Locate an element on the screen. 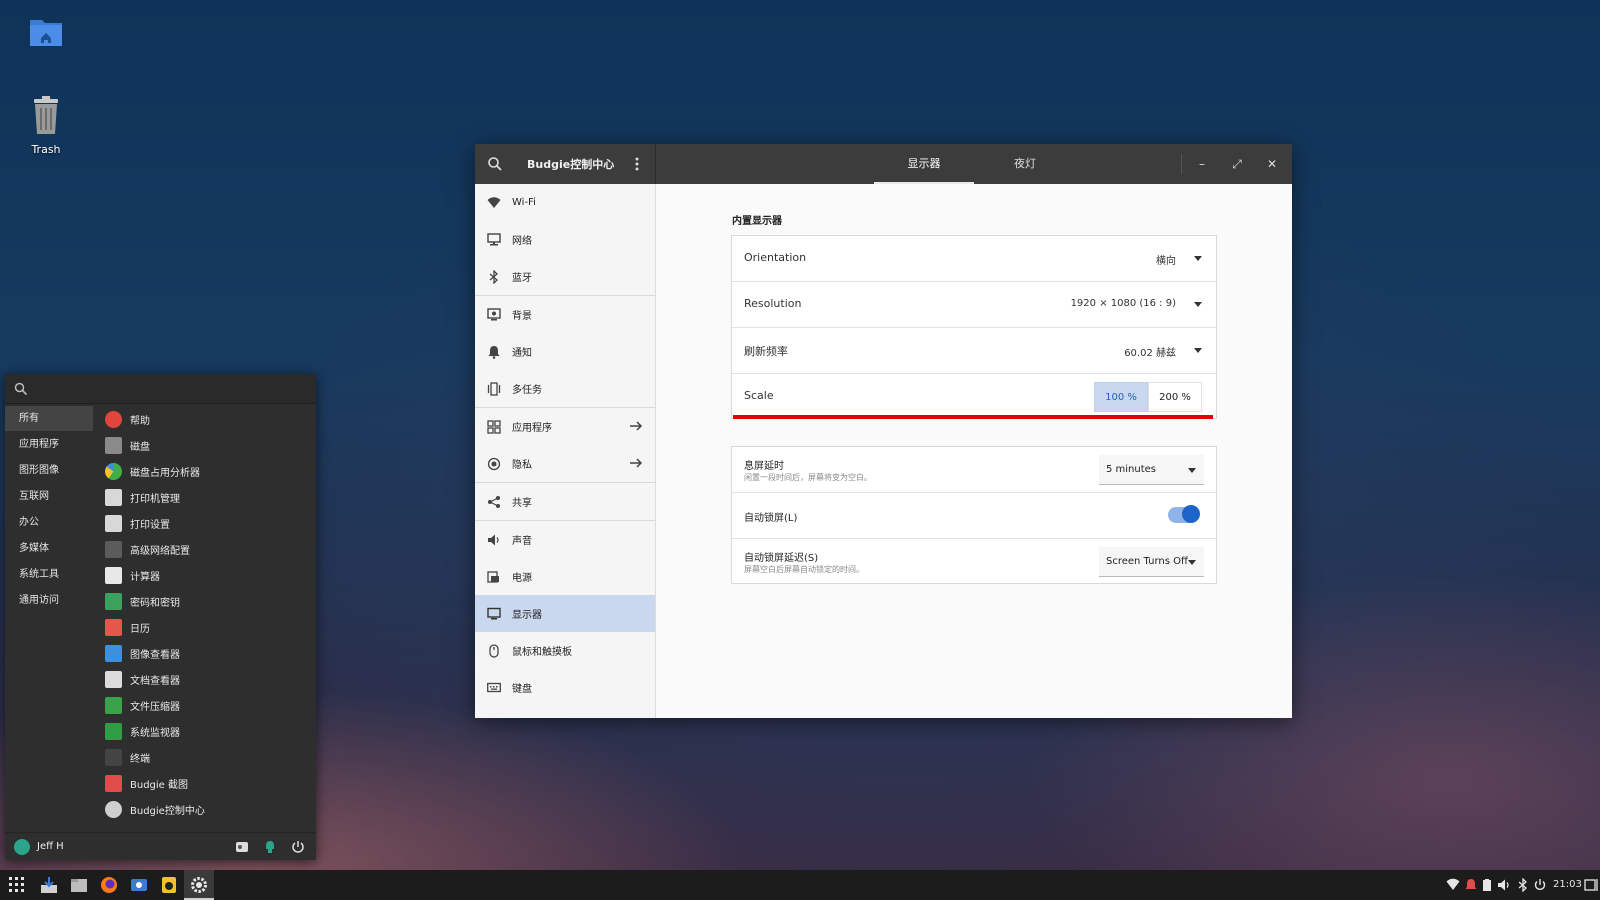 This screenshot has height=900, width=1600. sidebar-item-applications: 应用程序 is located at coordinates (565, 426).